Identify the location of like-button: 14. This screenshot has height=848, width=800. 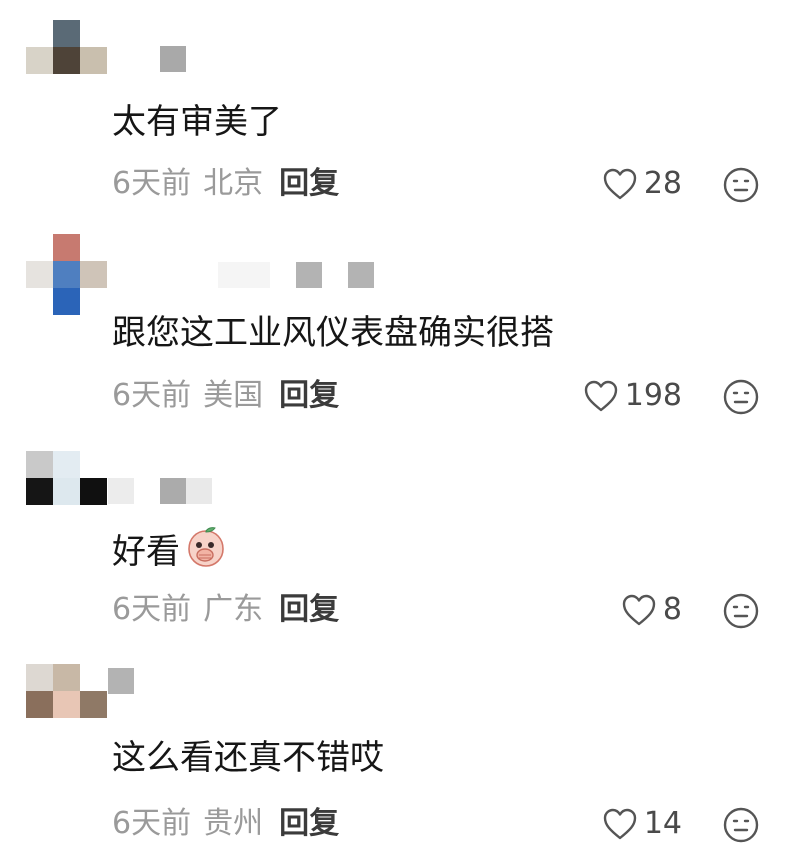
(642, 824).